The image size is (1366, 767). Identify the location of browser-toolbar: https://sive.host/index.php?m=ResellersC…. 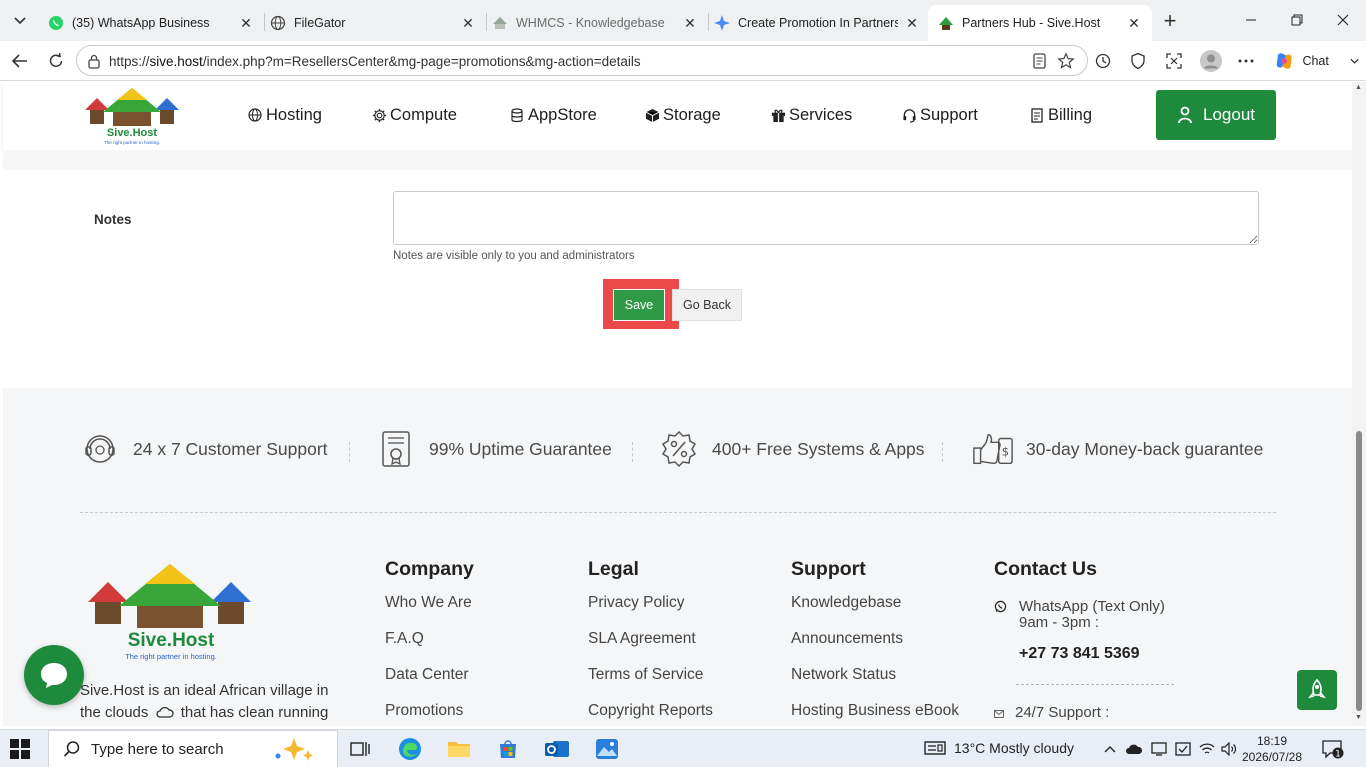
(683, 61).